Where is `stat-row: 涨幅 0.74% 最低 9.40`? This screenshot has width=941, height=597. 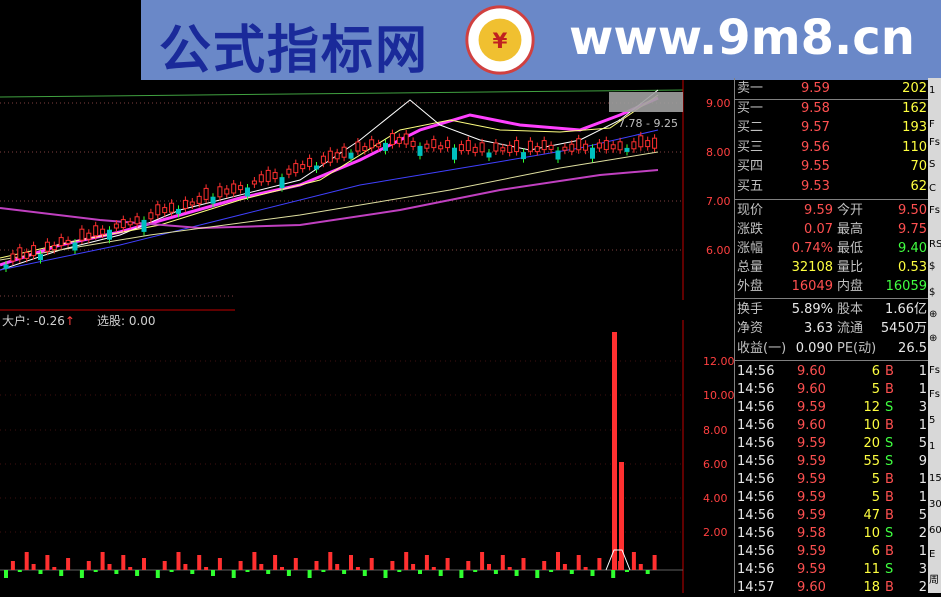 stat-row: 涨幅 0.74% 最低 9.40 is located at coordinates (832, 249).